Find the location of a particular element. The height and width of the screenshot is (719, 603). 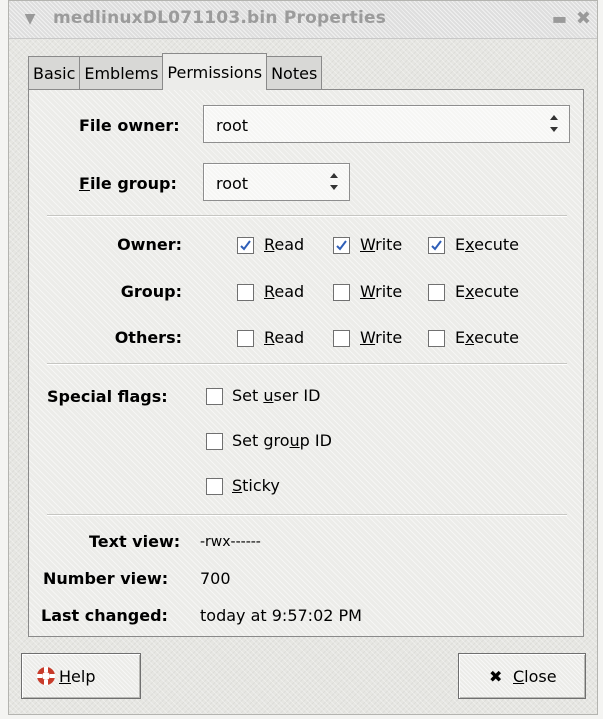

others-write-label: Write is located at coordinates (381, 337).